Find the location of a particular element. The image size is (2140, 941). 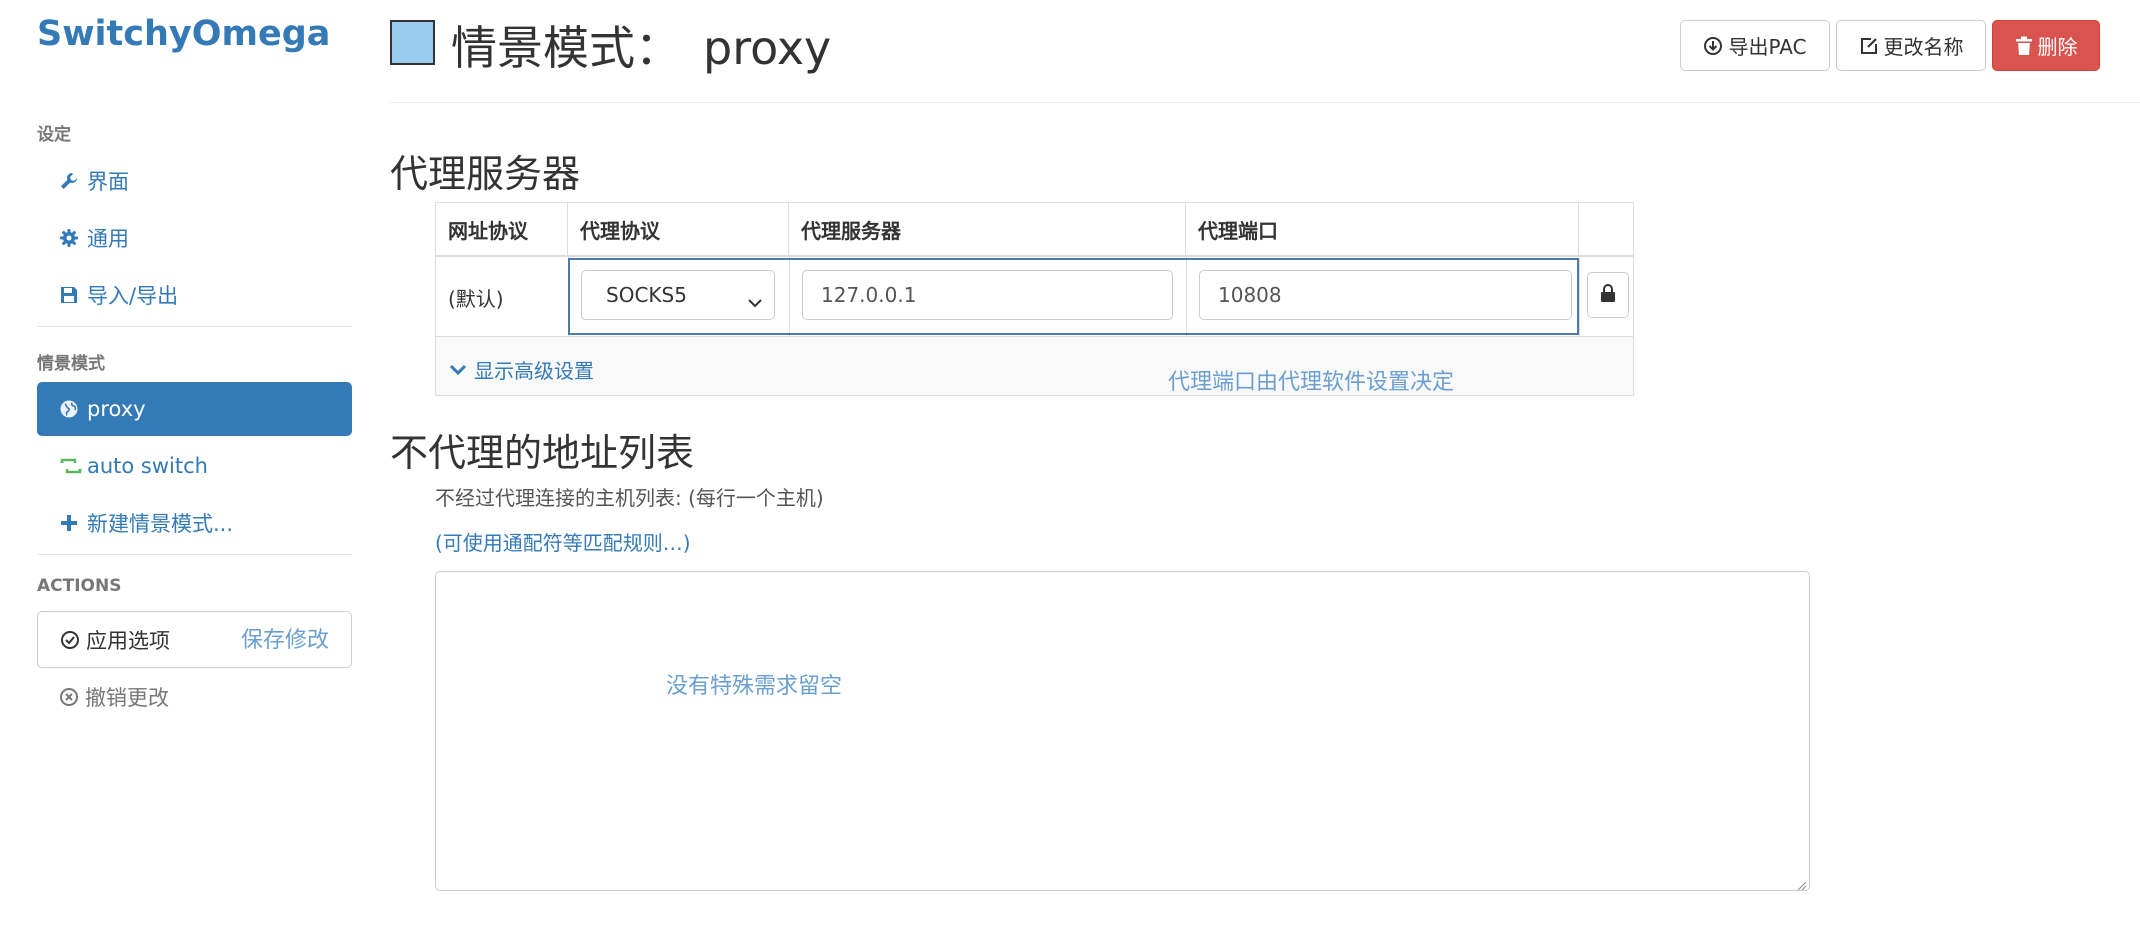

sidebar-item-label: 导入/导出 is located at coordinates (133, 296).